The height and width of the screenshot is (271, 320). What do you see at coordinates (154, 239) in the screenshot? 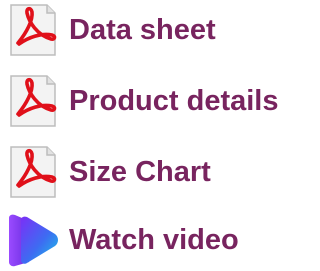
I see `watch-video-label: Watch video` at bounding box center [154, 239].